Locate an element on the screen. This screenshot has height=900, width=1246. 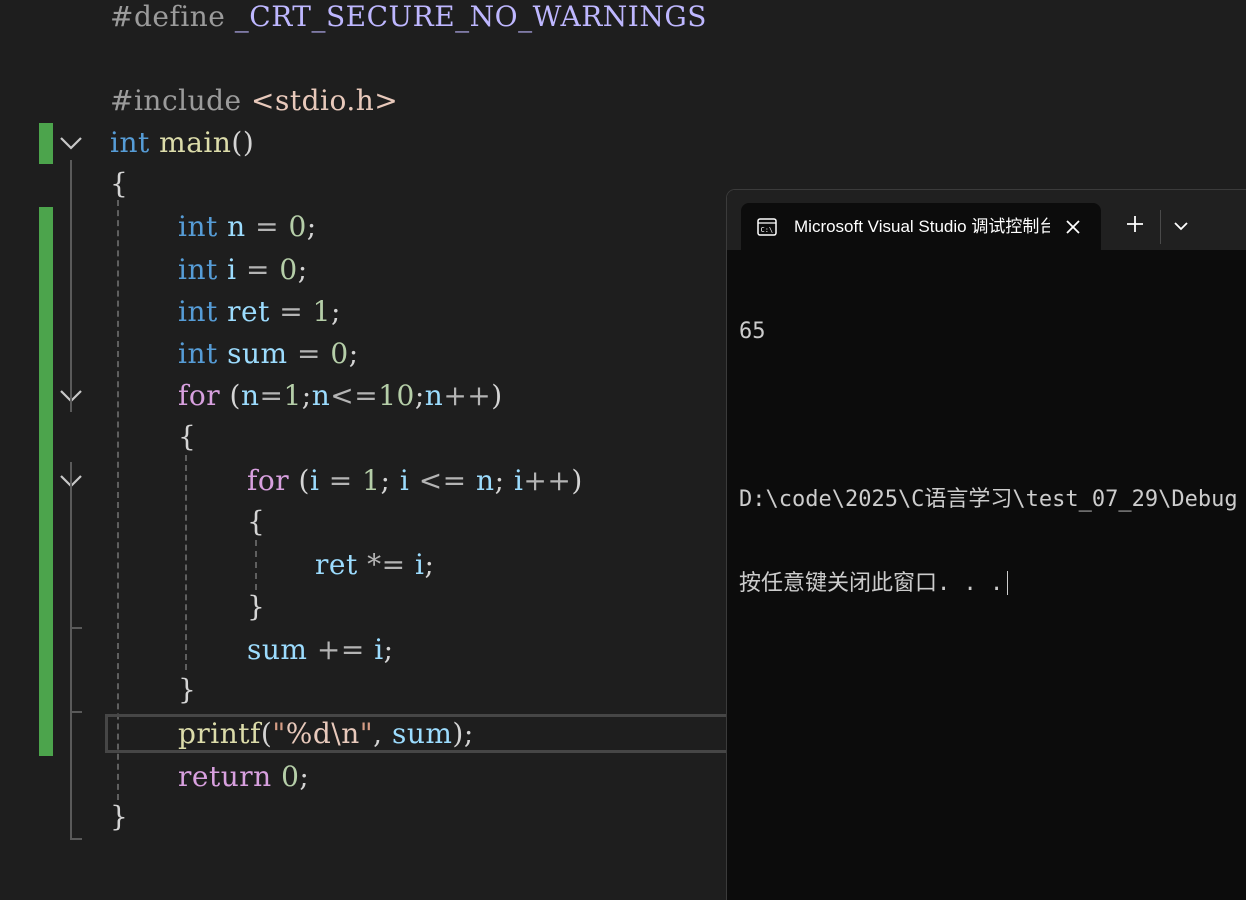
close-icon is located at coordinates (1073, 227).